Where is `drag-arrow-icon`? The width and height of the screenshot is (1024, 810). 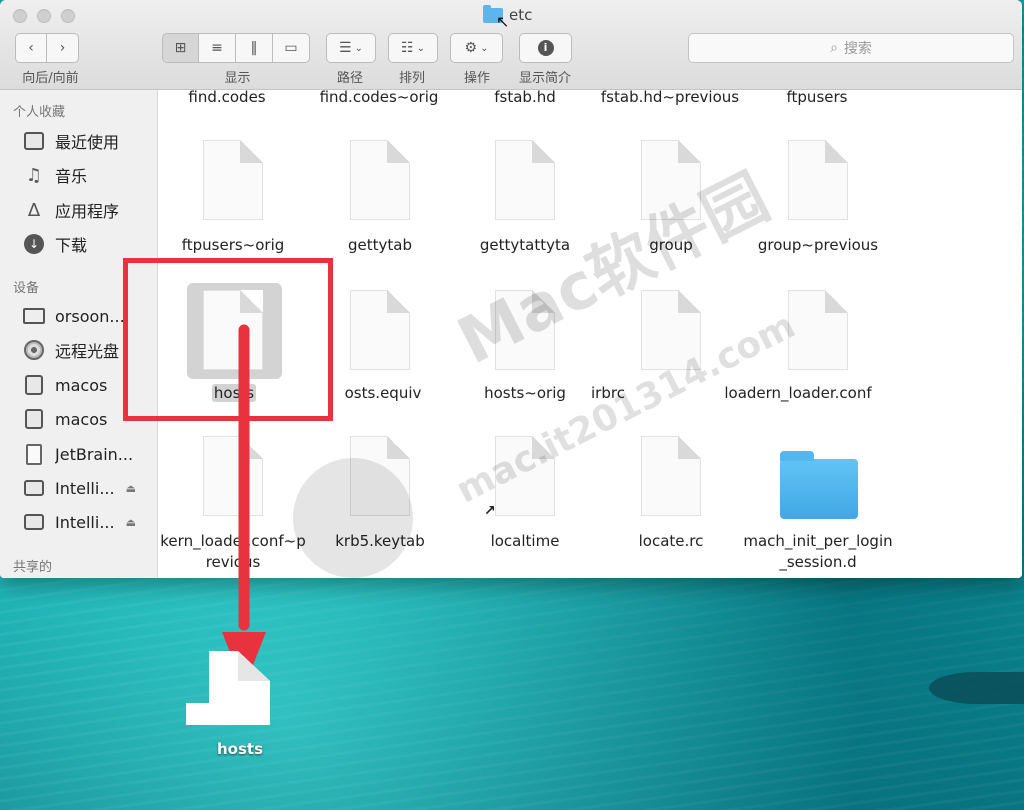 drag-arrow-icon is located at coordinates (244, 506).